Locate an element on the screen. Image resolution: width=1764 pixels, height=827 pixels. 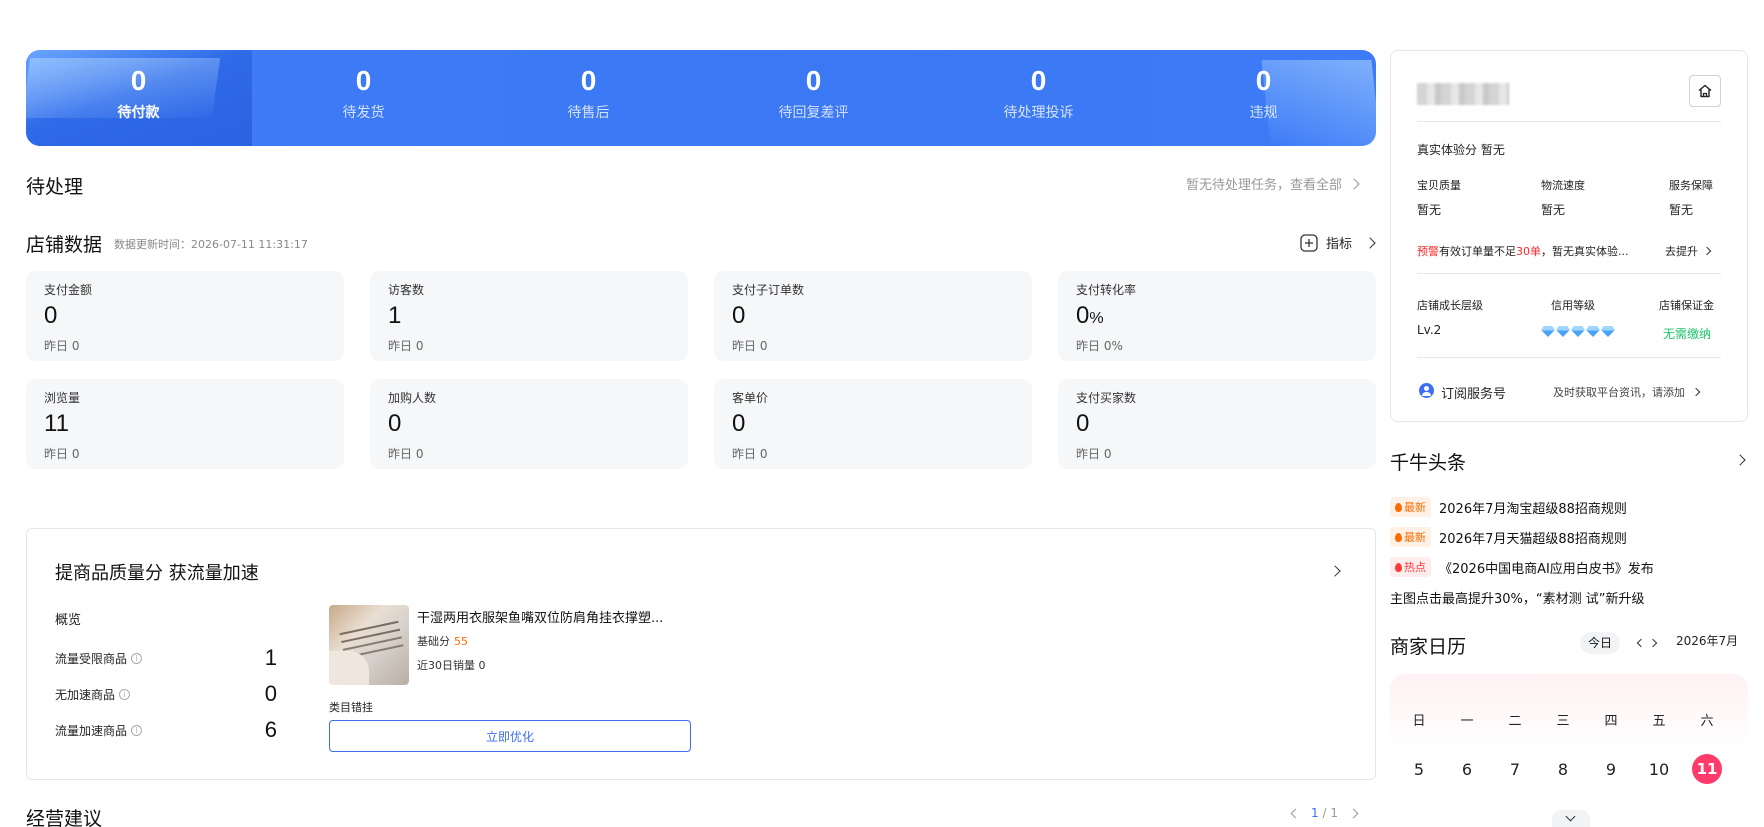
metric-card: 客单价 0 昨日 0 is located at coordinates (873, 424).